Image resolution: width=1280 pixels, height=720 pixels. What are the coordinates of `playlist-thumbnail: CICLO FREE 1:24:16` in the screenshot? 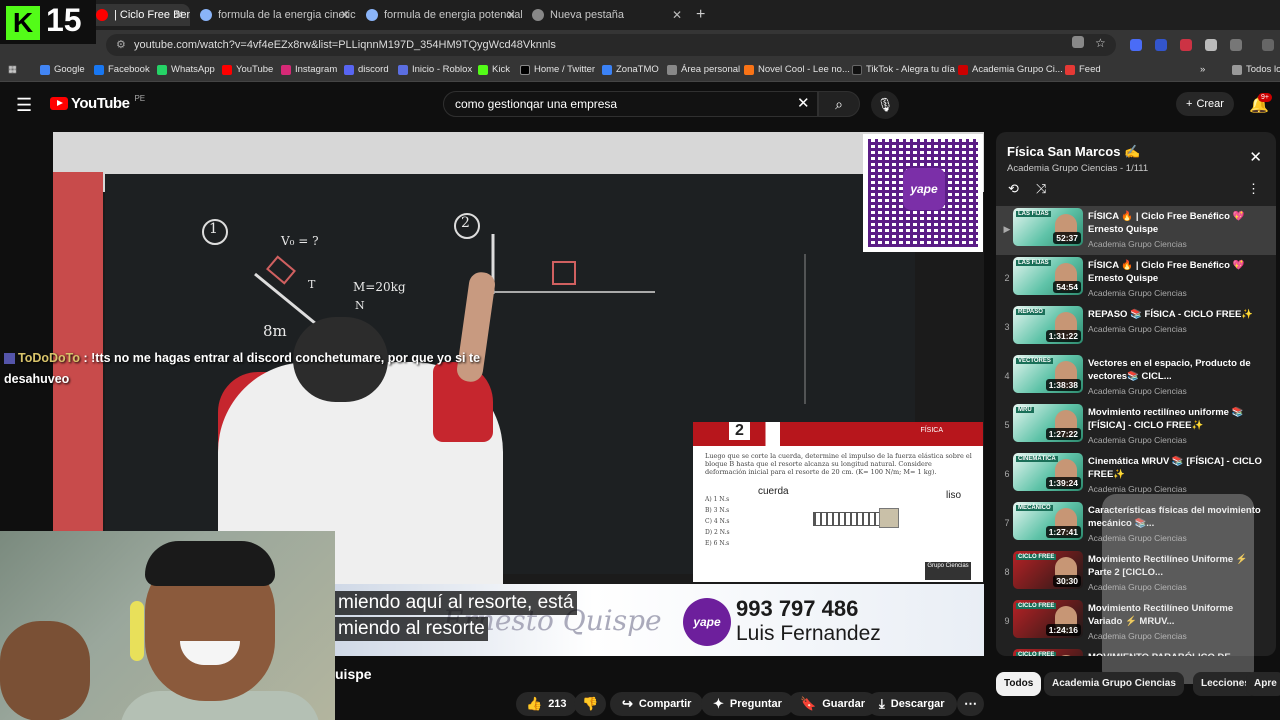 It's located at (1048, 619).